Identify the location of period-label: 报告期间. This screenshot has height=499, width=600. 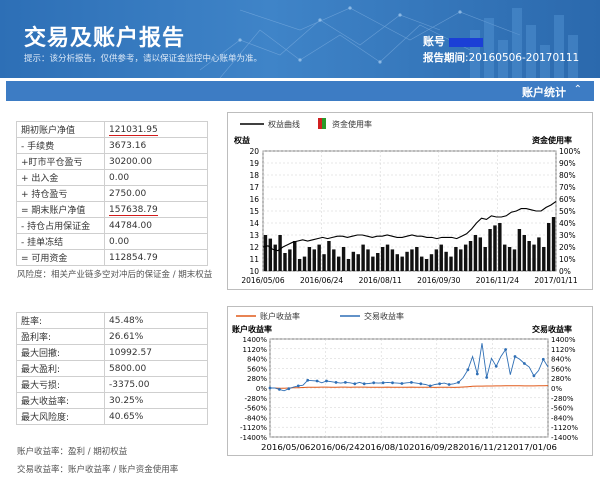
(444, 58).